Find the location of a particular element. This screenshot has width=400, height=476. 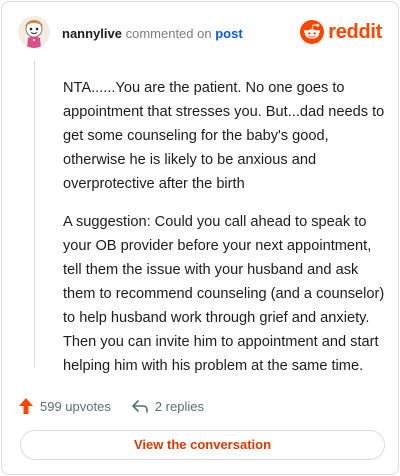

comment-header: nannylive commented on post reddit is located at coordinates (200, 34).